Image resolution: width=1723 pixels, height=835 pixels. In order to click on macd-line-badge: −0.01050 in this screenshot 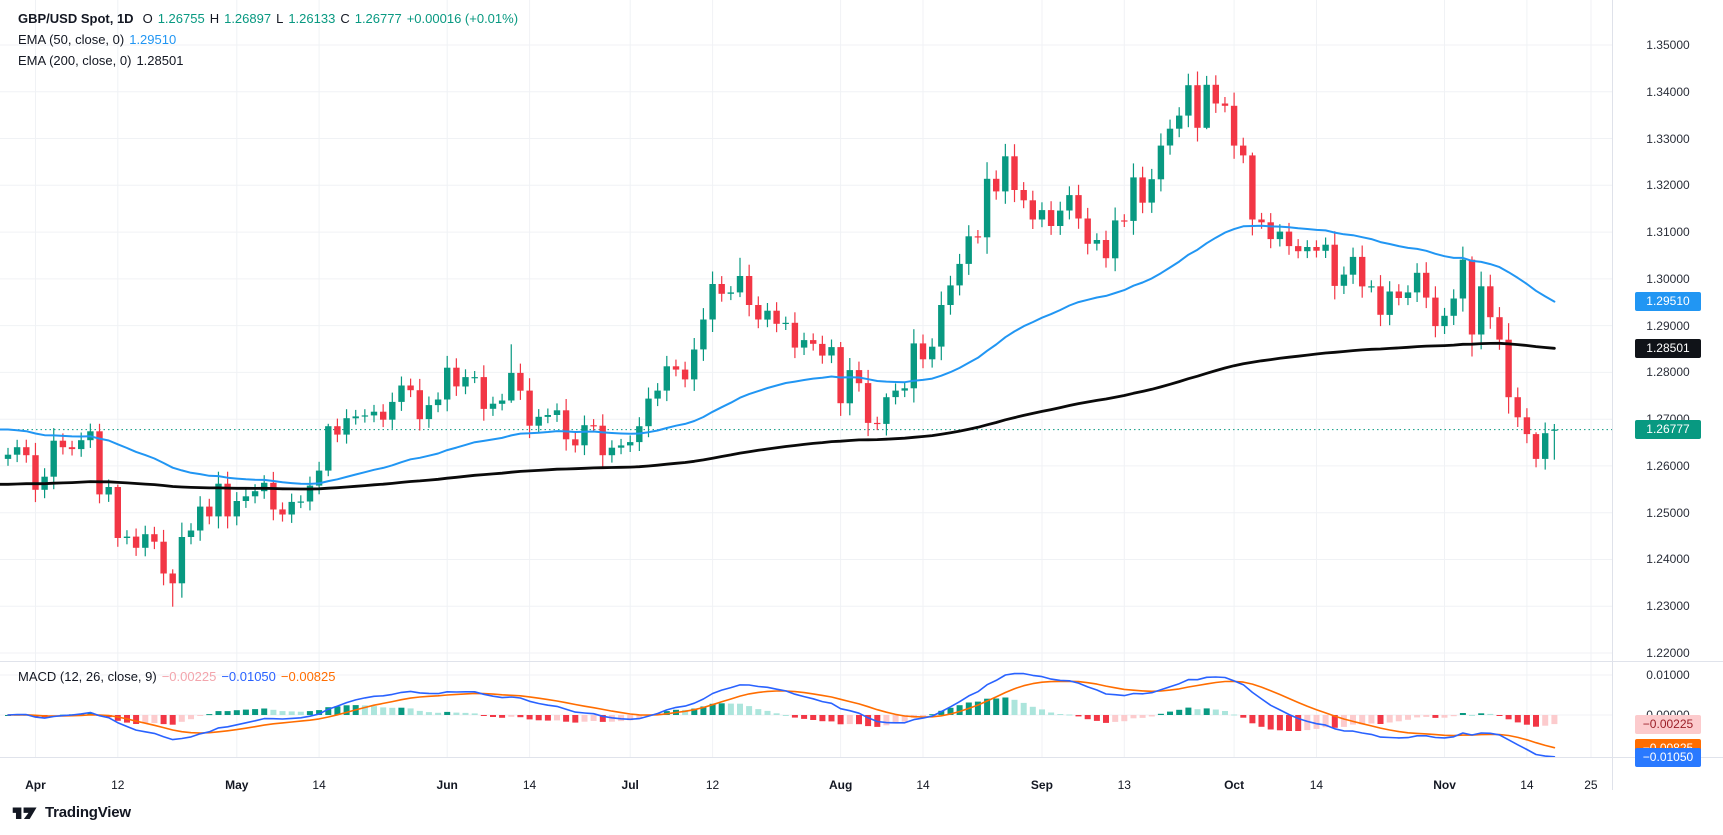, I will do `click(1668, 757)`.